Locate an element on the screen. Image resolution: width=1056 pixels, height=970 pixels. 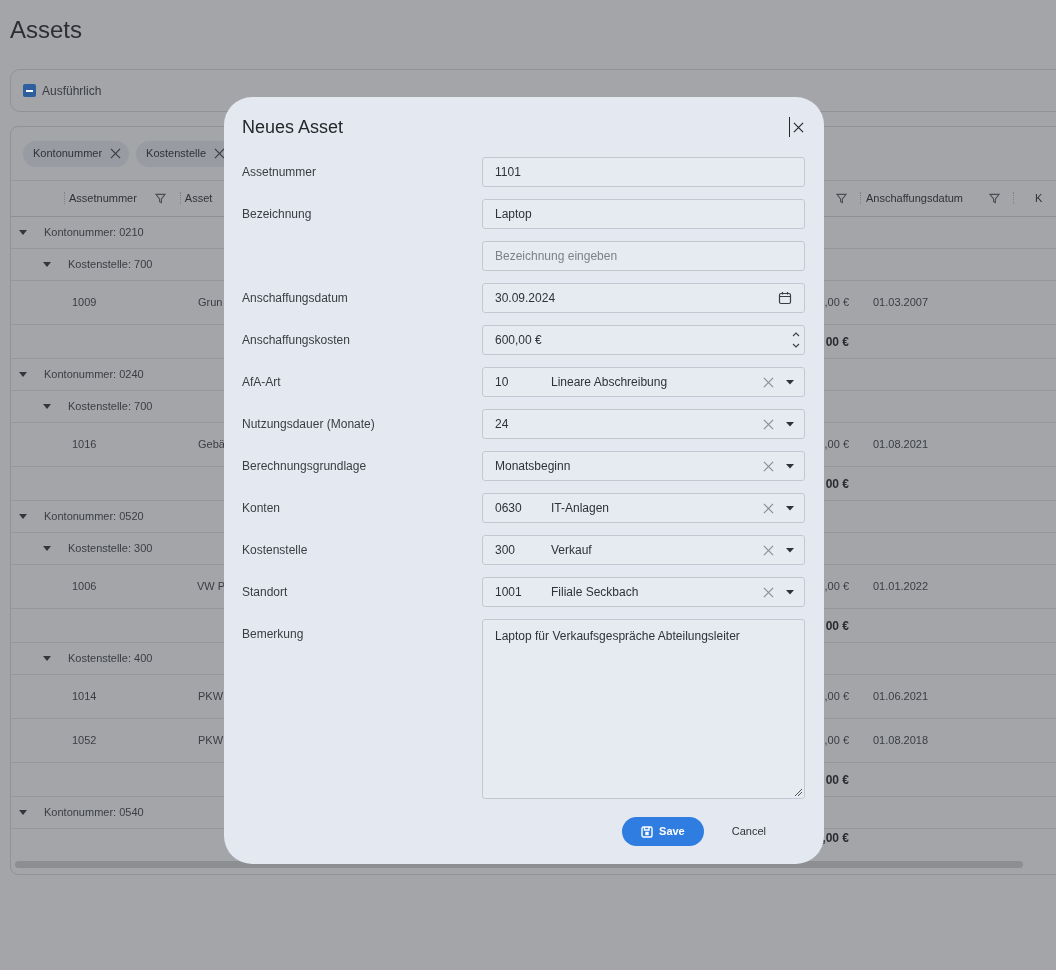
asset-number-cell-text: 1052 is located at coordinates (85, 741).